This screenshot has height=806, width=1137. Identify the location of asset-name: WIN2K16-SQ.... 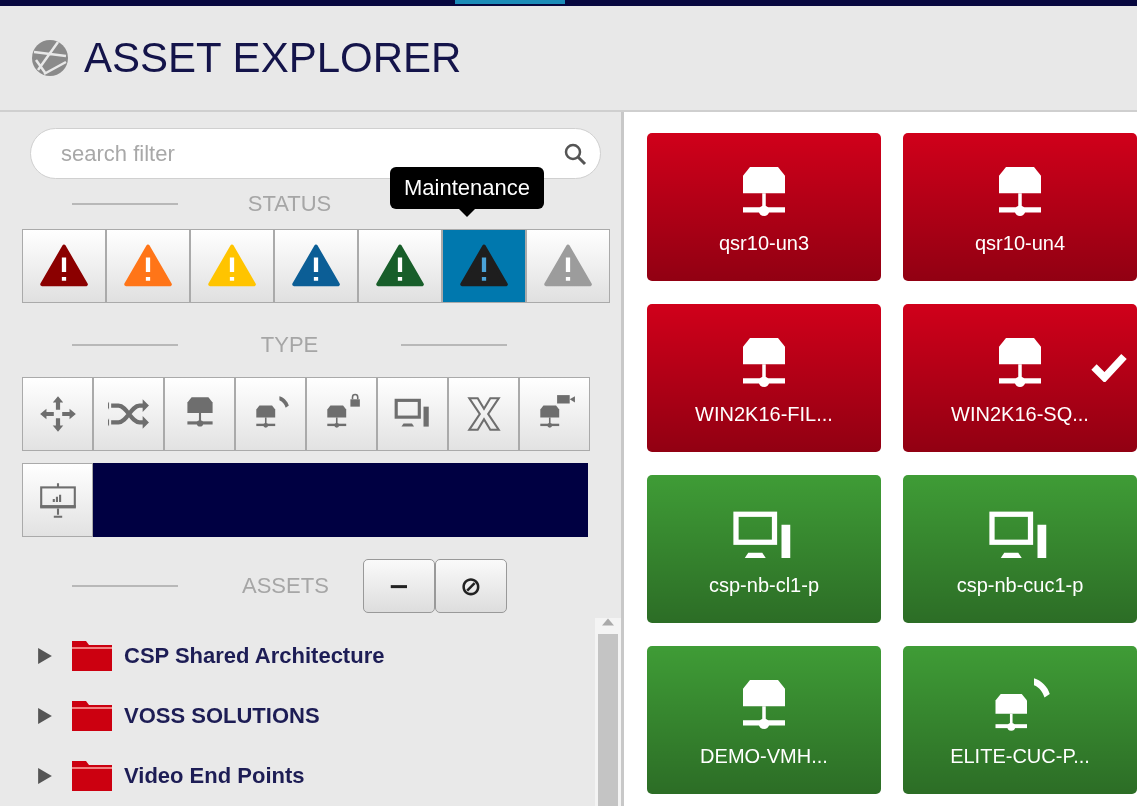
(1020, 414).